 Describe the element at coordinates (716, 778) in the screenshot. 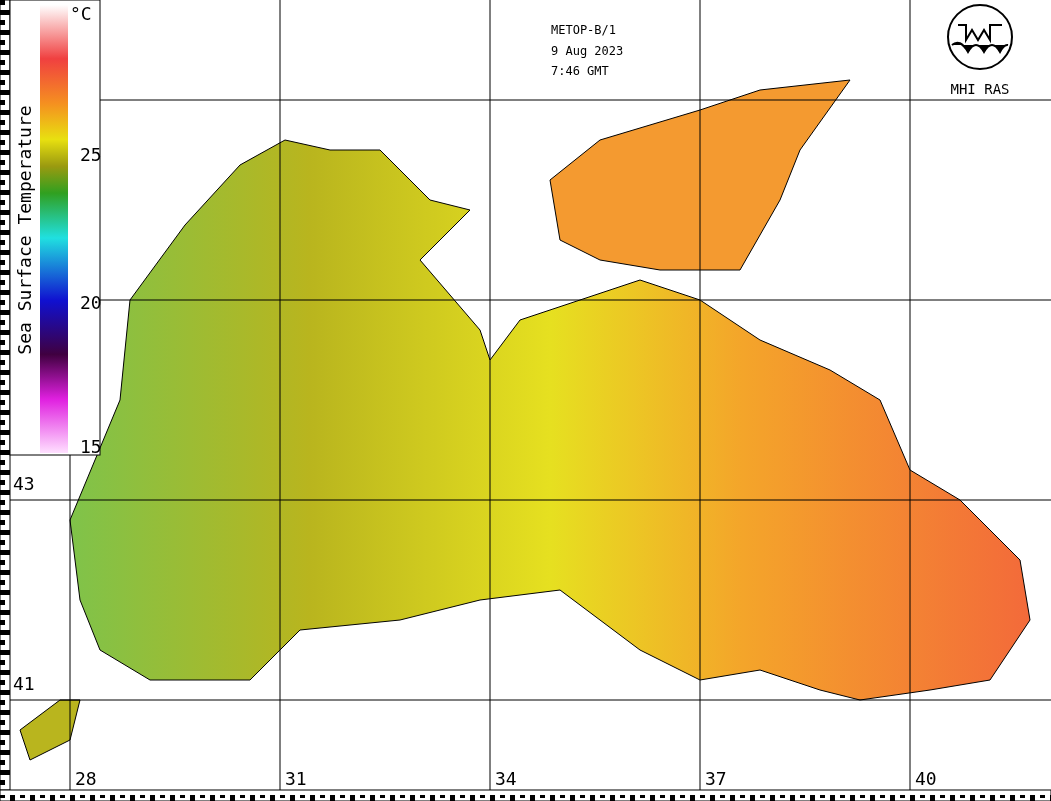

I see `longitude-label: 37` at that location.